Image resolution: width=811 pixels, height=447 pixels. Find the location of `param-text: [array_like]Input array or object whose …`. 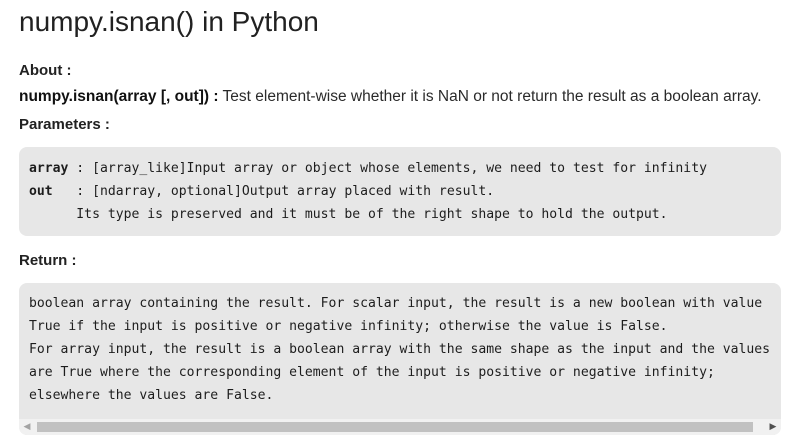

param-text: [array_like]Input array or object whose … is located at coordinates (399, 168).